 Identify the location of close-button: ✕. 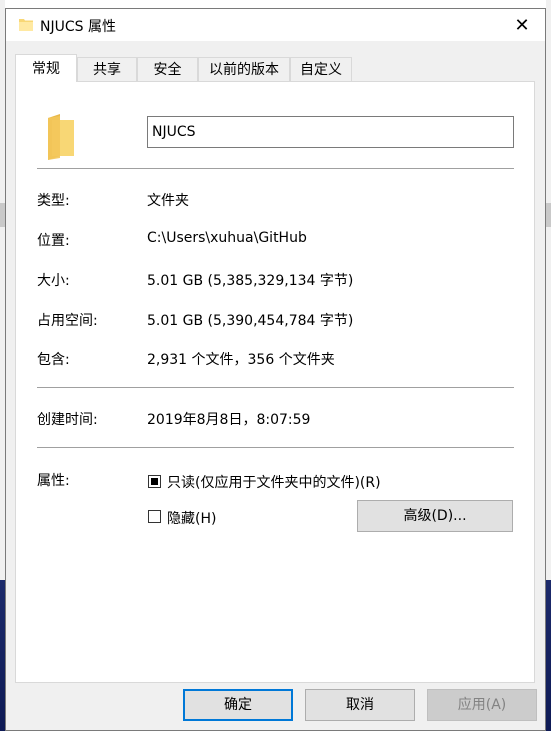
(522, 25).